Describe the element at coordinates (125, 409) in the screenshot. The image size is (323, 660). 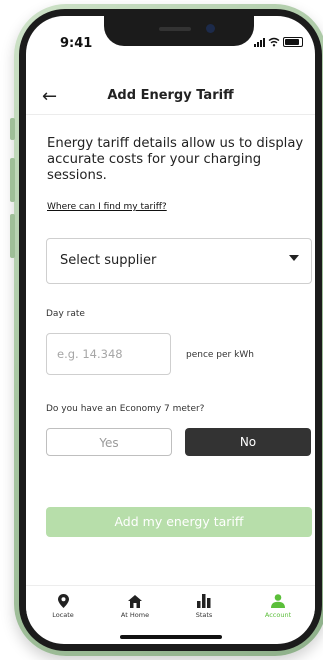
I see `economy7-question: Do you have an Economy 7 meter?` at that location.